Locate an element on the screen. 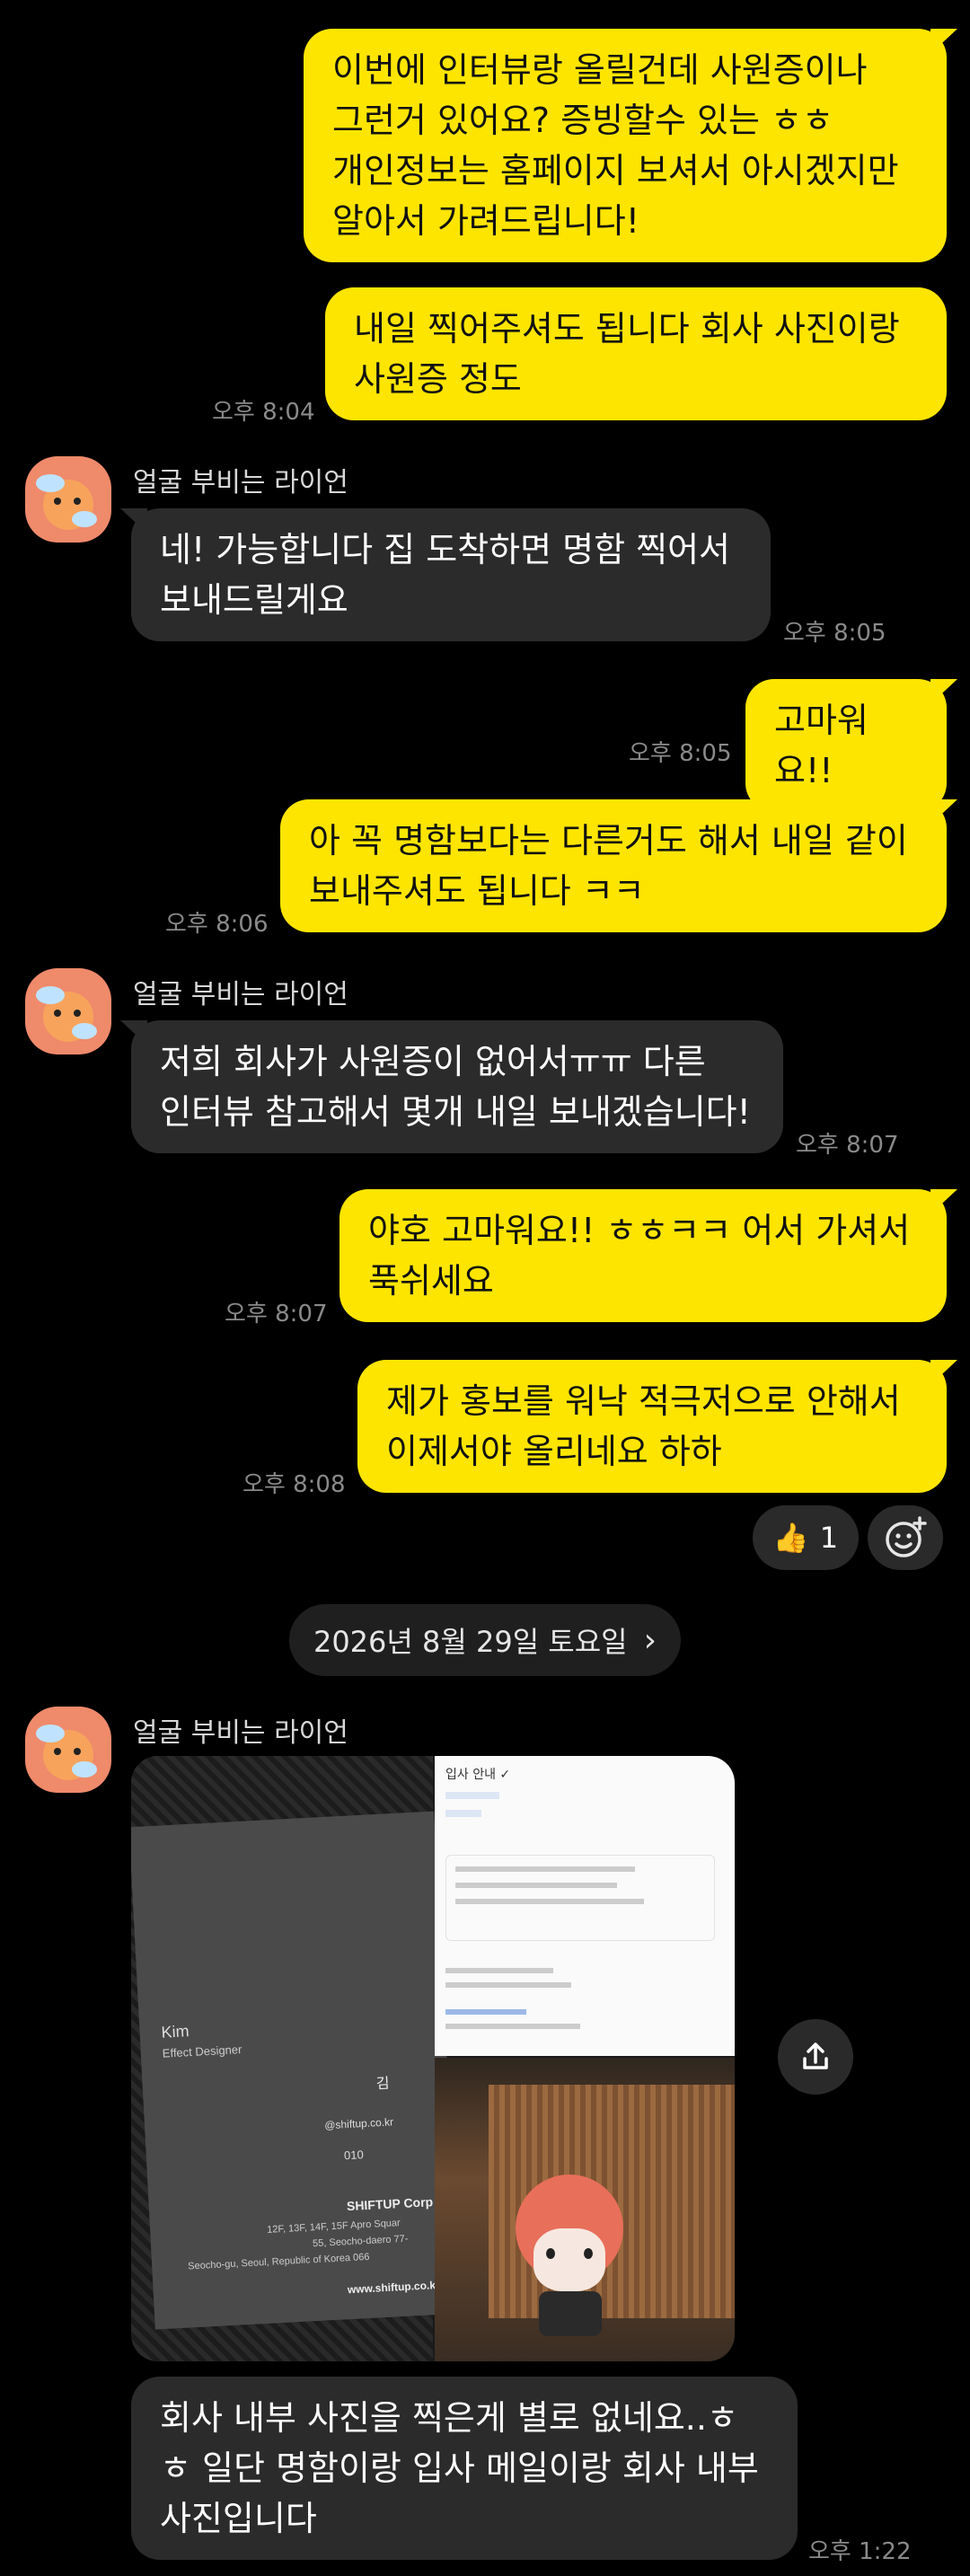 Image resolution: width=970 pixels, height=2576 pixels. card-address-3: Seocho-gu, Seoul, Republic of Korea 066 is located at coordinates (278, 2261).